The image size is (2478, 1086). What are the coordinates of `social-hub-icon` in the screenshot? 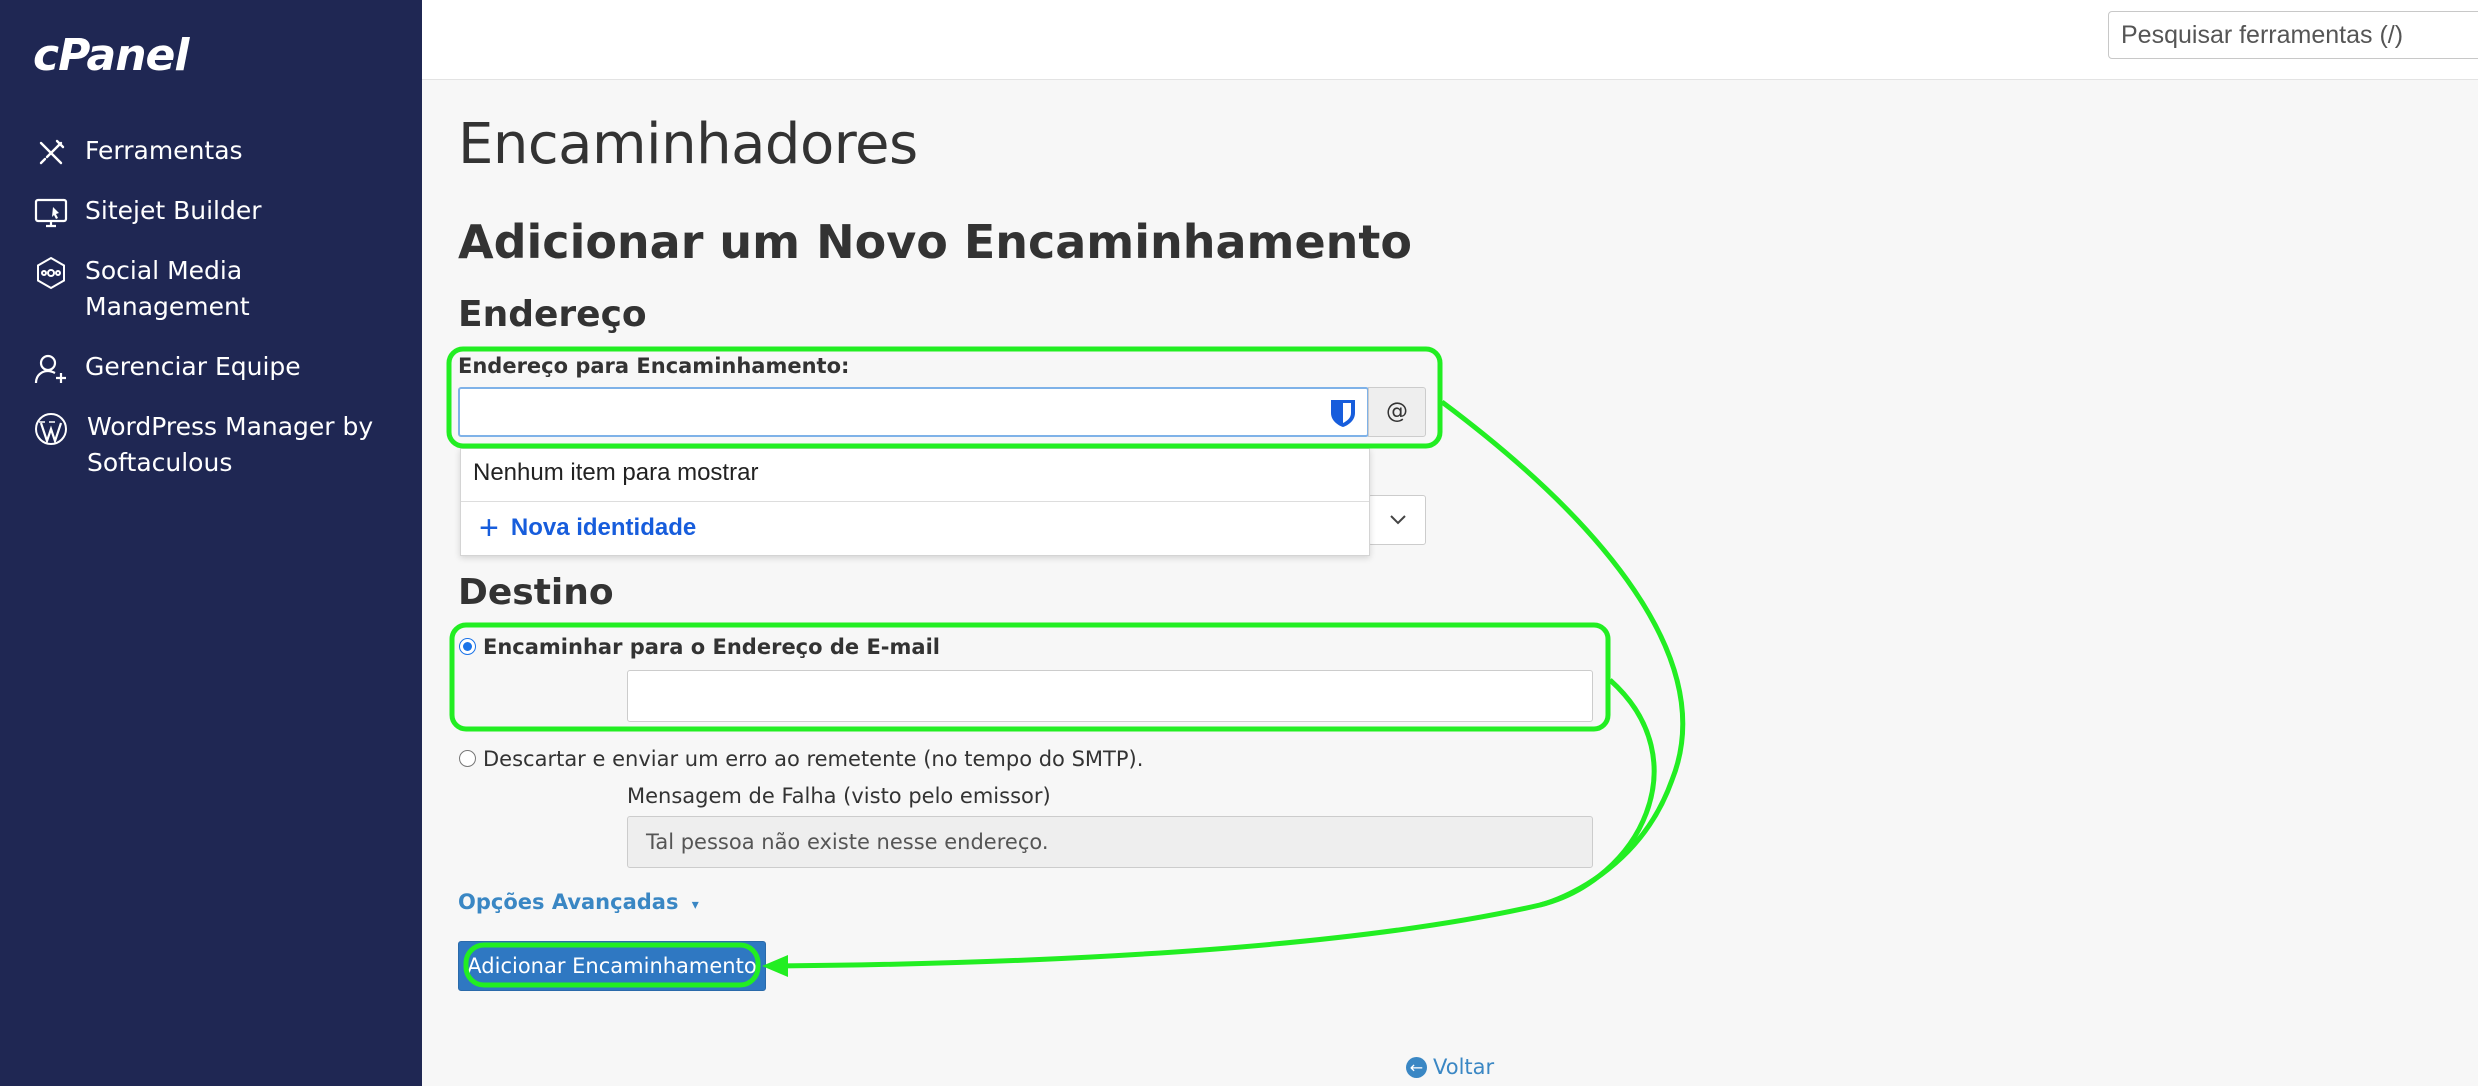 It's located at (51, 273).